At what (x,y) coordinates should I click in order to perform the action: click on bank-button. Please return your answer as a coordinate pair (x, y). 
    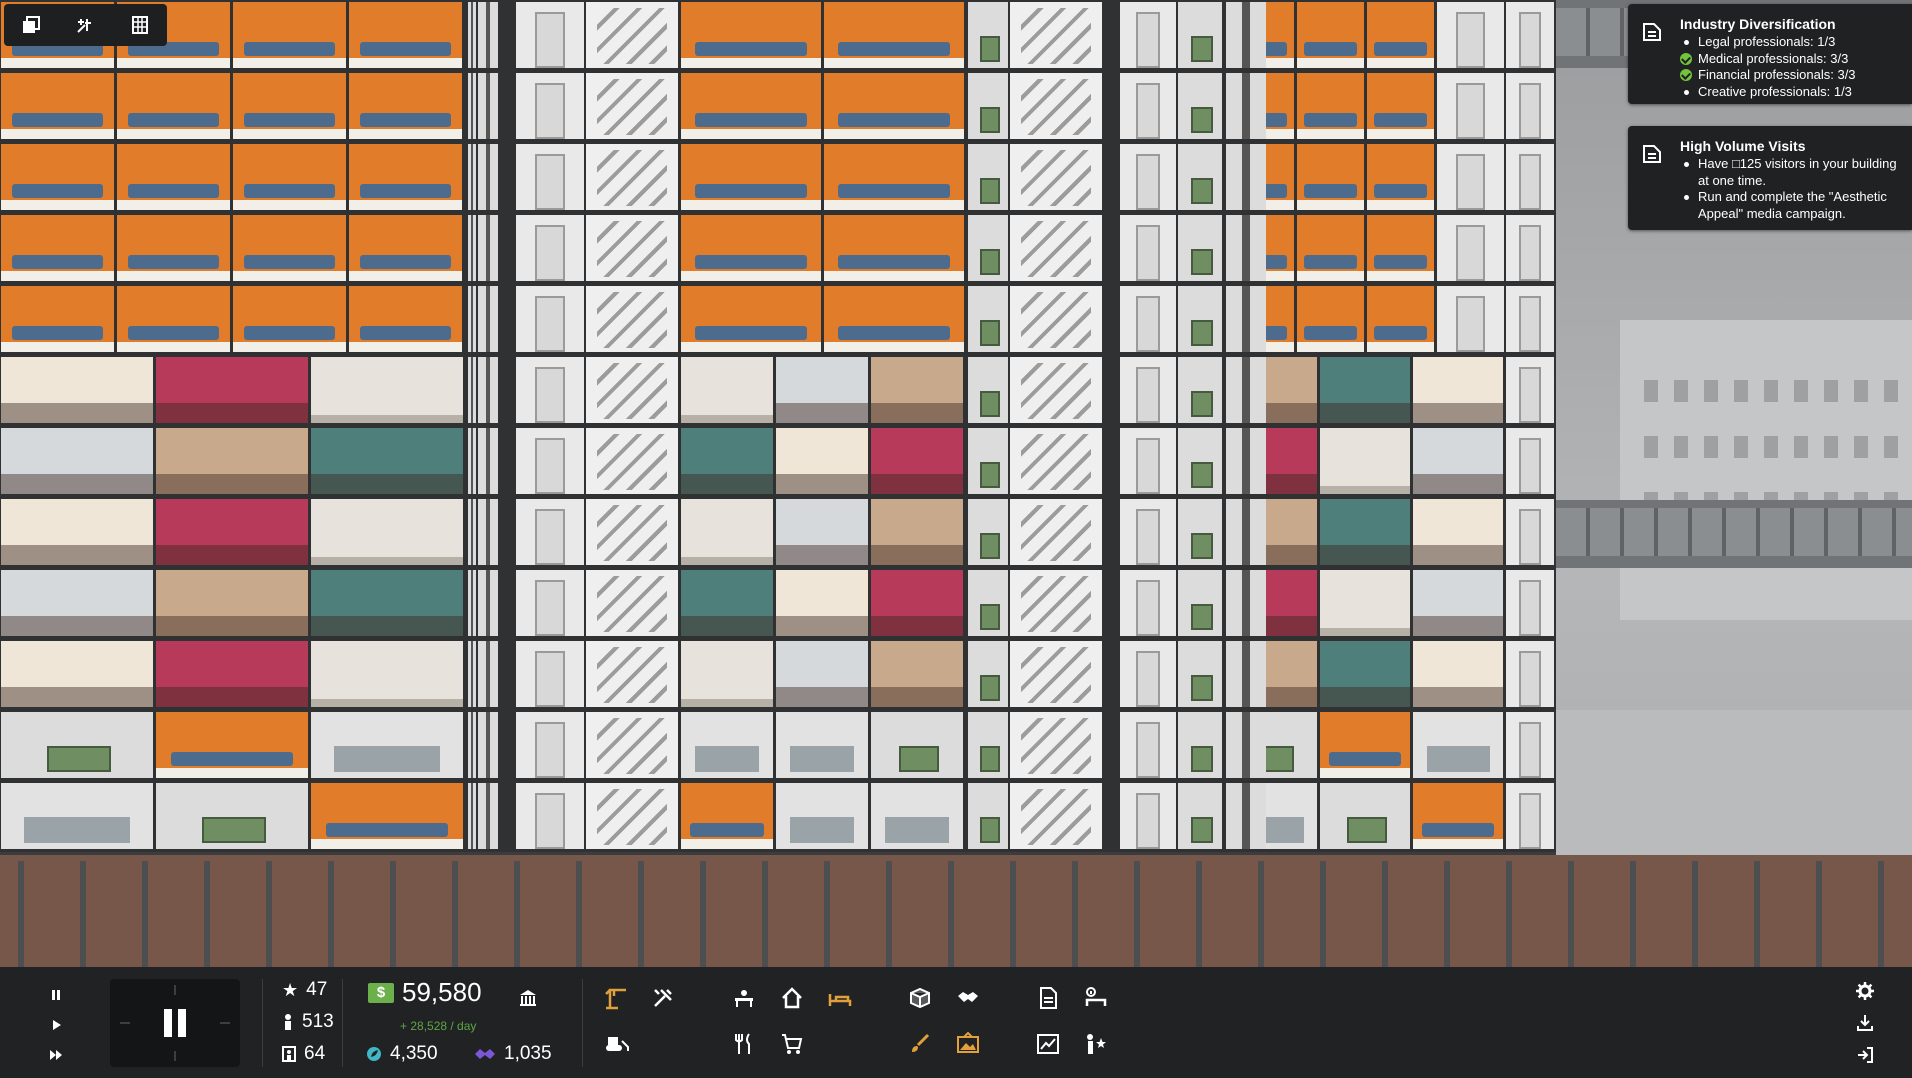
    Looking at the image, I should click on (528, 998).